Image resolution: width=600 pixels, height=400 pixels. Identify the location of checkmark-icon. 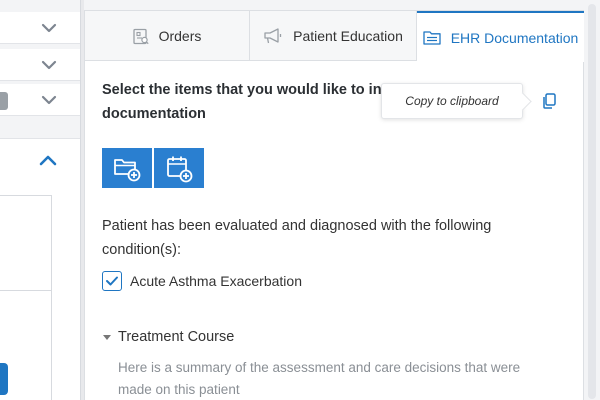
(112, 281).